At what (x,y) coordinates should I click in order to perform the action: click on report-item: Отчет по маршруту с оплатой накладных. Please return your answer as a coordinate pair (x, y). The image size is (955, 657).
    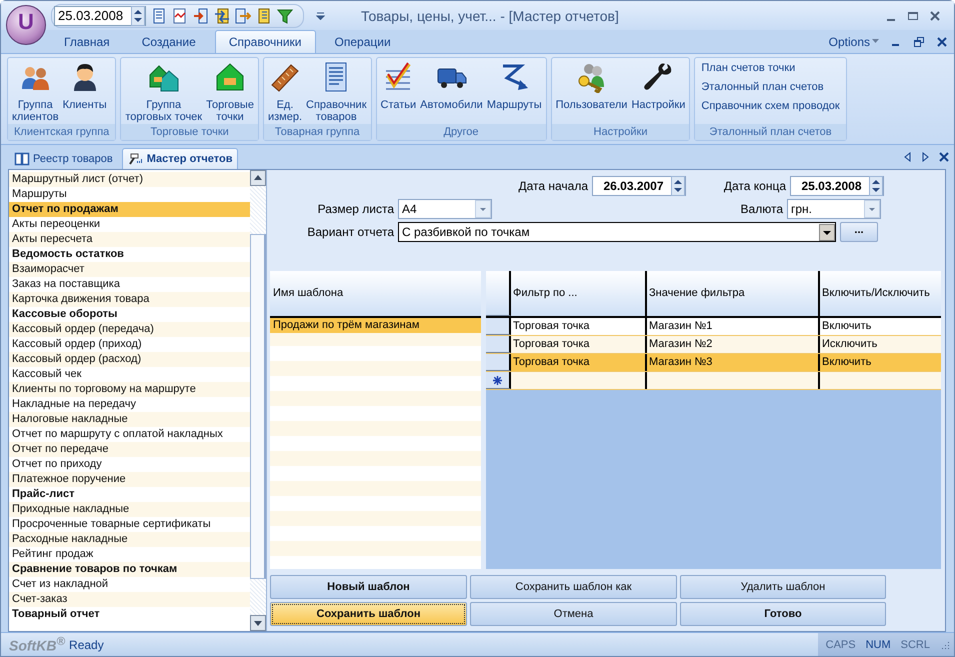
    Looking at the image, I should click on (129, 434).